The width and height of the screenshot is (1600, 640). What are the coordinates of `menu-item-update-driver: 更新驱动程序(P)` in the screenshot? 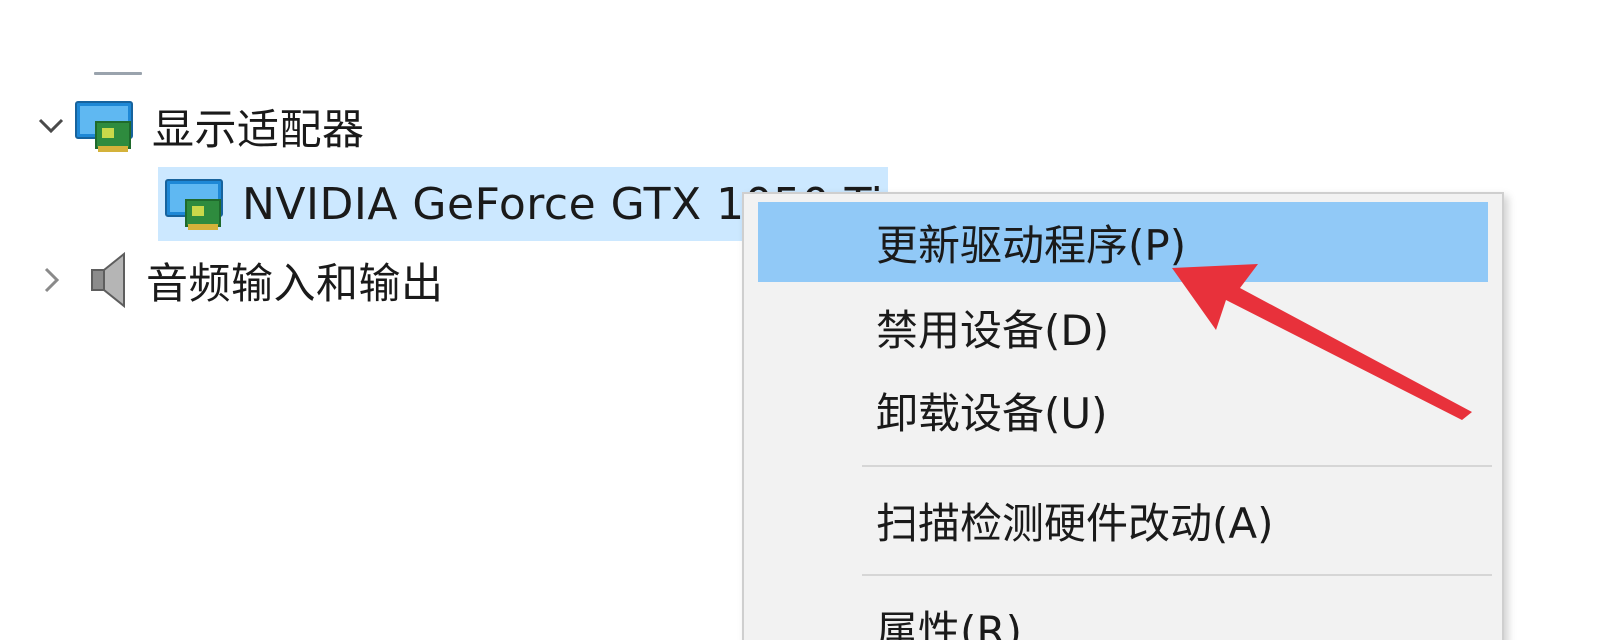 It's located at (1123, 242).